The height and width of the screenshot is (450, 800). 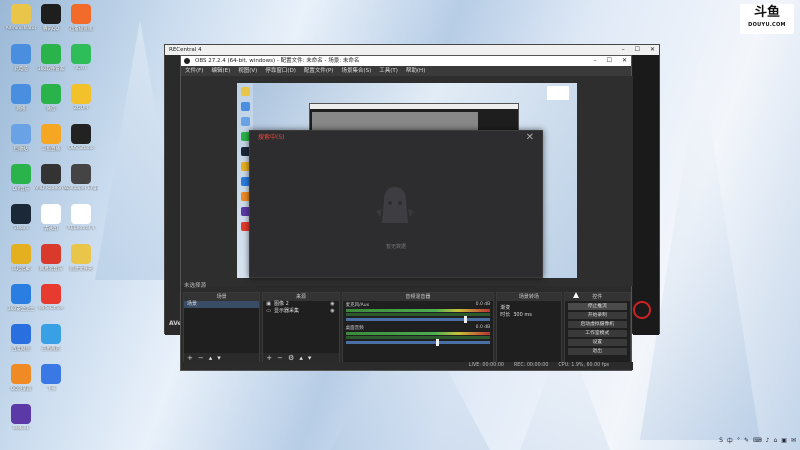 I want to click on scenes-dock: 场景 场景 + − ▴ ▾, so click(x=222, y=328).